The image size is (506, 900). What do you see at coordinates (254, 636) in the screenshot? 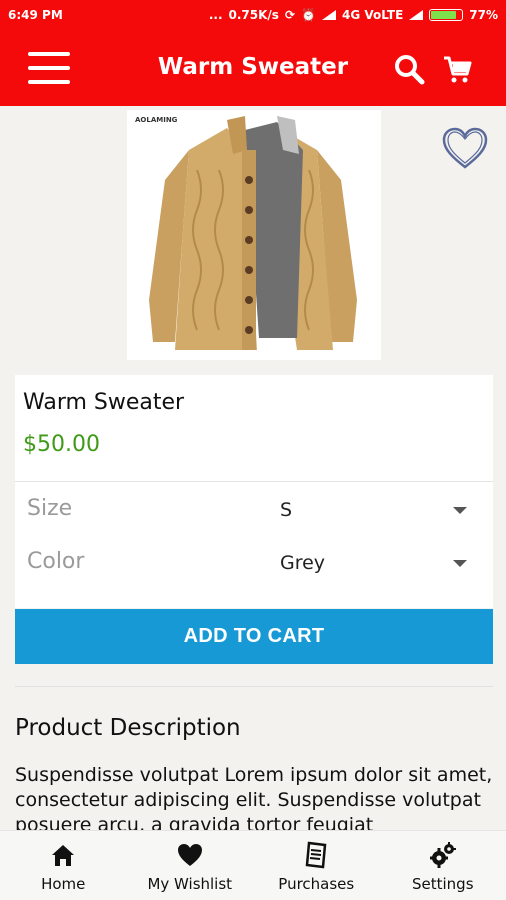
I see `add-to-cart-button: ADD TO CART` at bounding box center [254, 636].